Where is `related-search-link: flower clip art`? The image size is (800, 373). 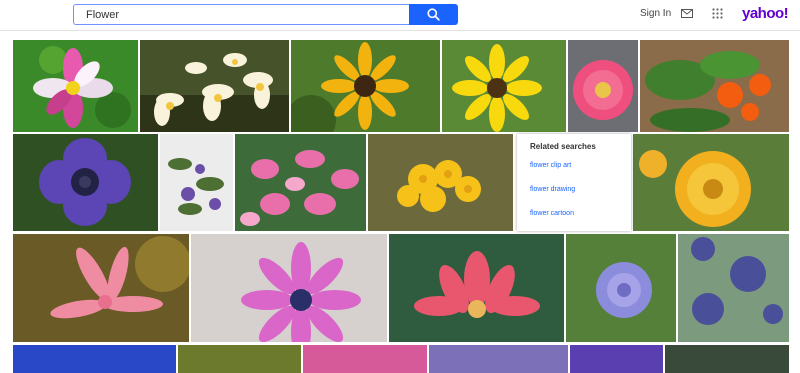 related-search-link: flower clip art is located at coordinates (574, 165).